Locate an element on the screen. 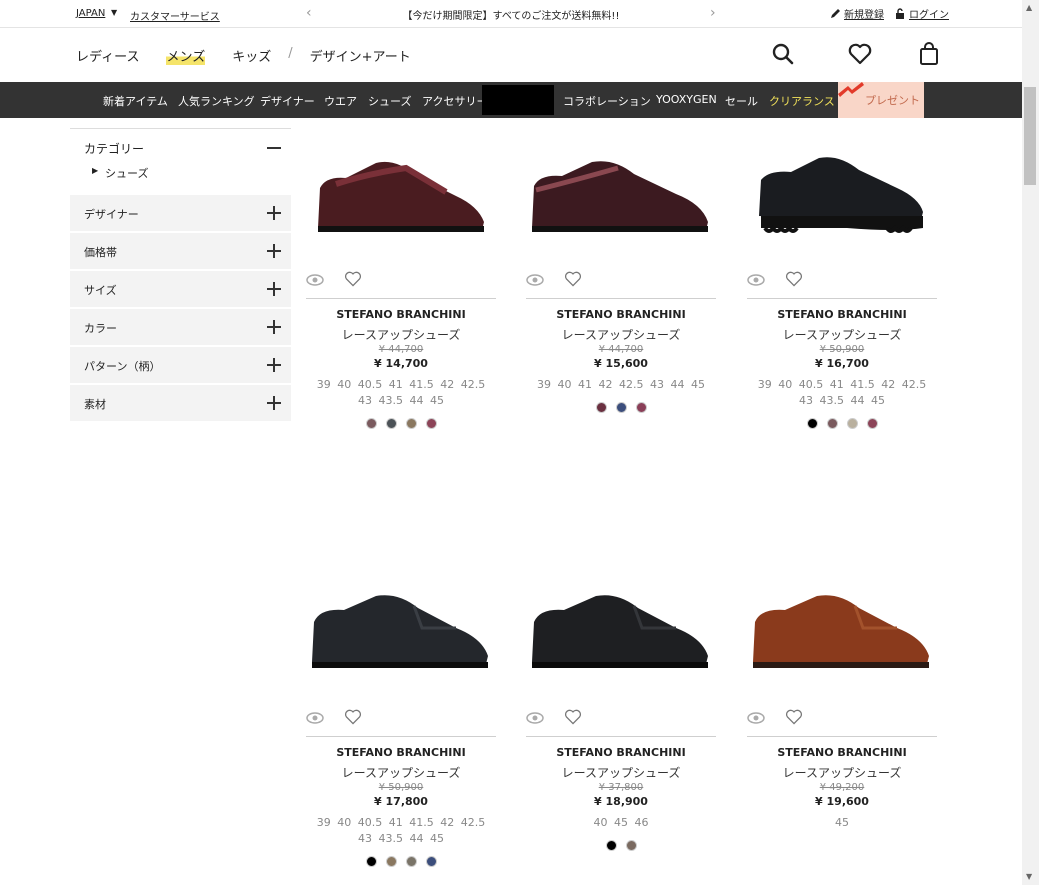  customer-service-link: カスタマーサービス is located at coordinates (175, 15).